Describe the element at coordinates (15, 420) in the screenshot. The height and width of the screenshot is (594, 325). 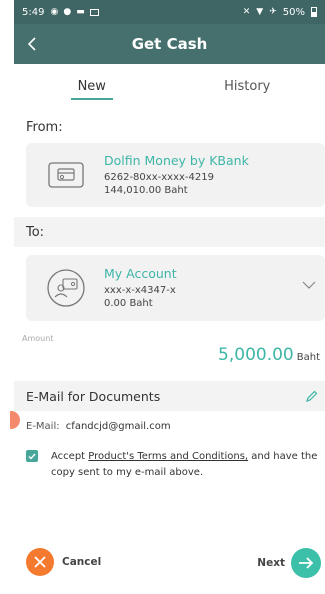
I see `side-indicator` at that location.